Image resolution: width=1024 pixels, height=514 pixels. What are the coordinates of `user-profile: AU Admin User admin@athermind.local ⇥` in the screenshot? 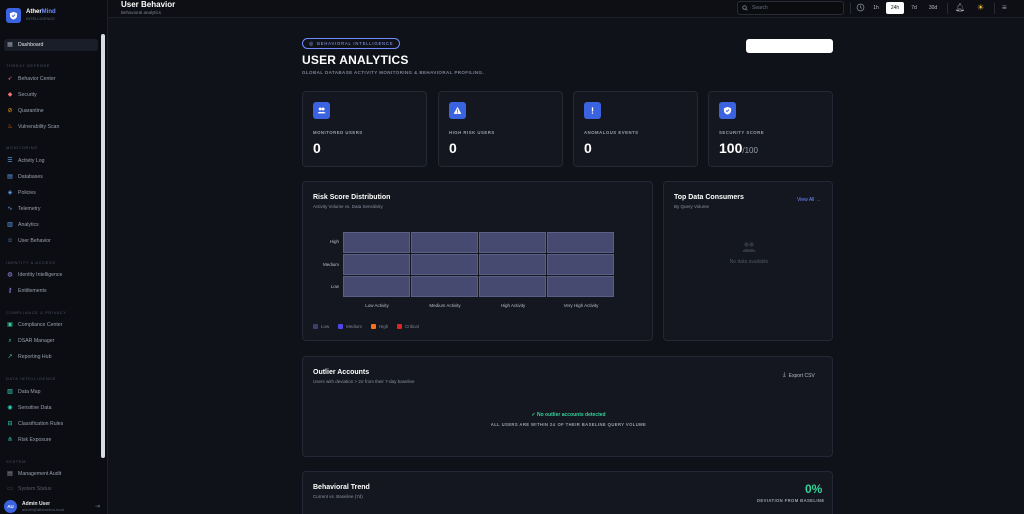 It's located at (52, 506).